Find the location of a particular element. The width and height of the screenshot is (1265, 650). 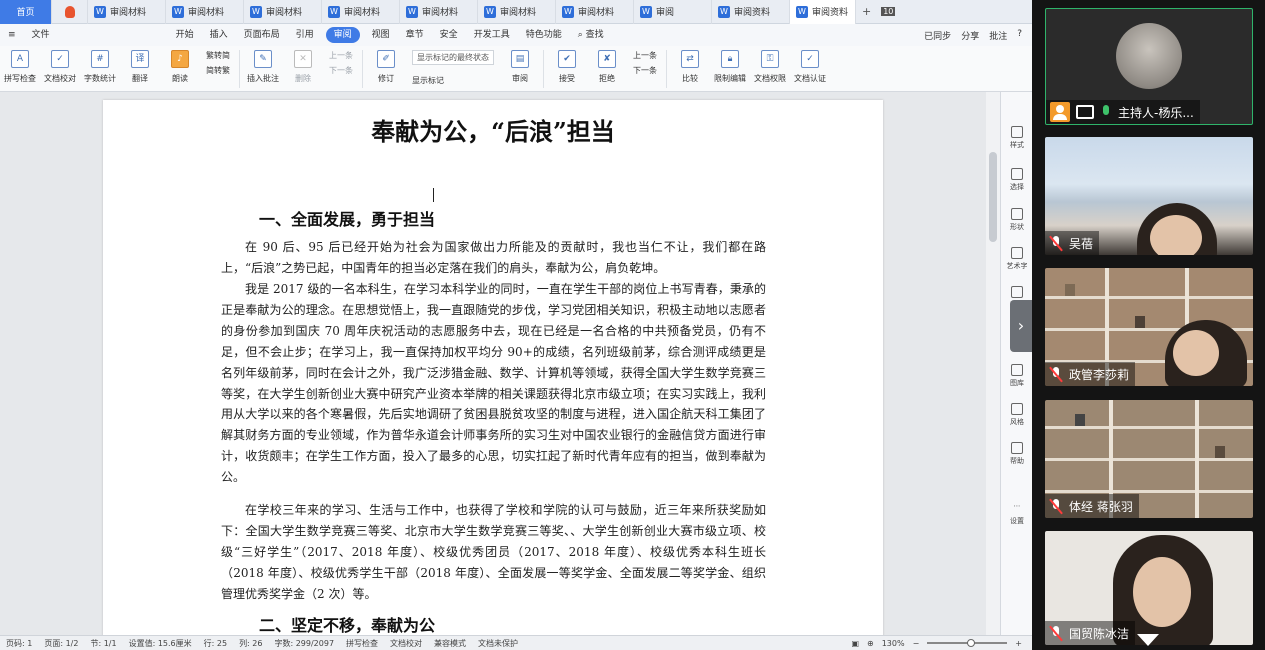

help-pane-button: 帮助 is located at coordinates (1017, 454).